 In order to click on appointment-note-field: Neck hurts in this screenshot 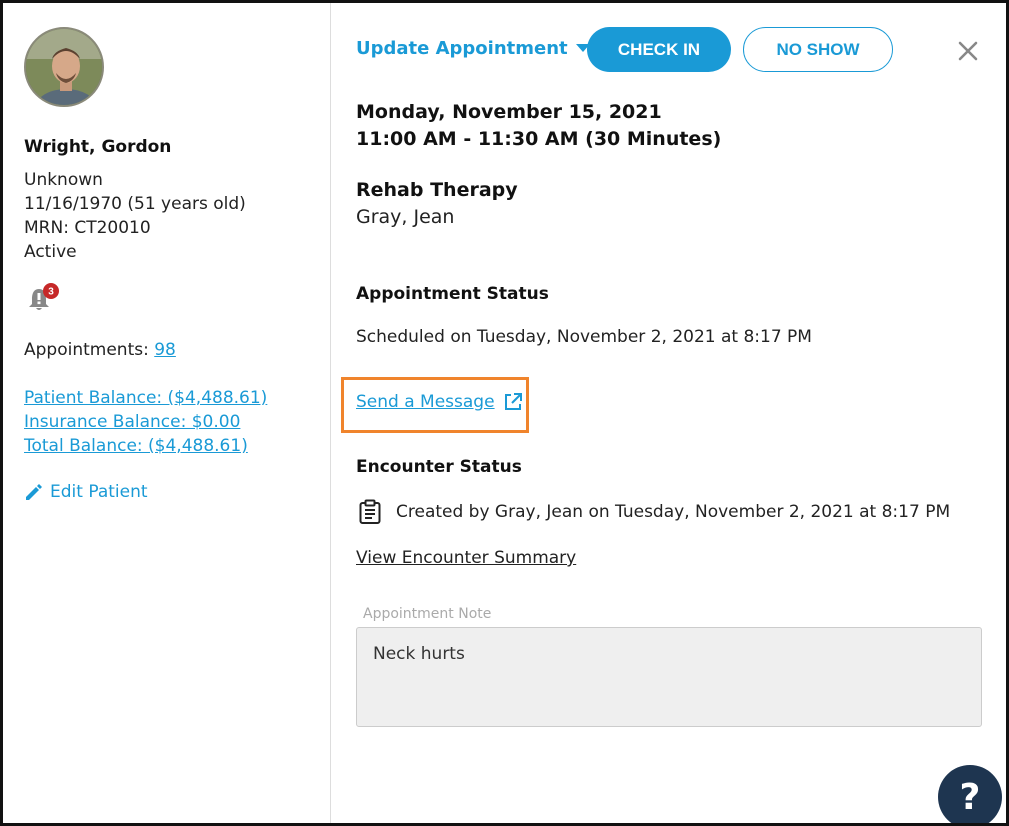, I will do `click(669, 677)`.